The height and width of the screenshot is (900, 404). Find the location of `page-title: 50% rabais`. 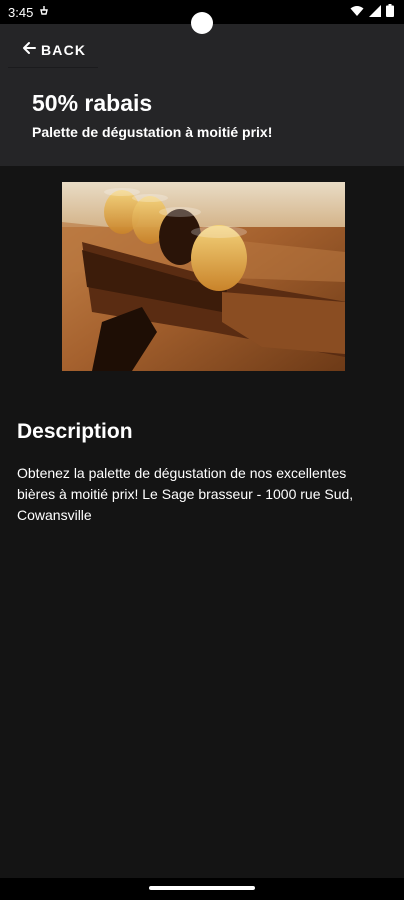

page-title: 50% rabais is located at coordinates (92, 103).